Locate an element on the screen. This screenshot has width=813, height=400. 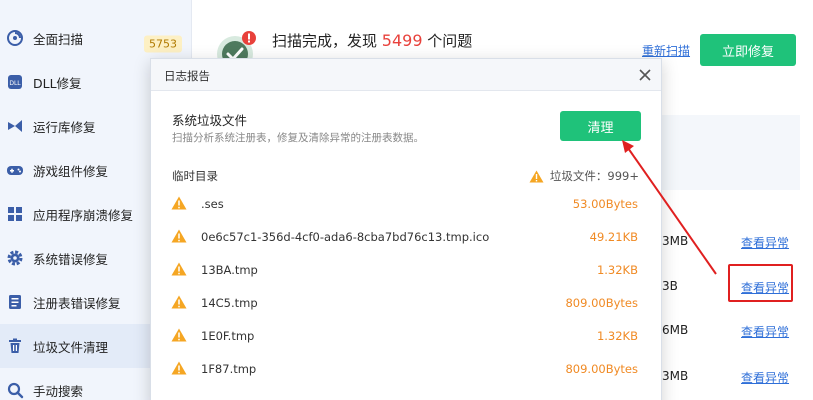
dialog-header: 日志报告 is located at coordinates (406, 75).